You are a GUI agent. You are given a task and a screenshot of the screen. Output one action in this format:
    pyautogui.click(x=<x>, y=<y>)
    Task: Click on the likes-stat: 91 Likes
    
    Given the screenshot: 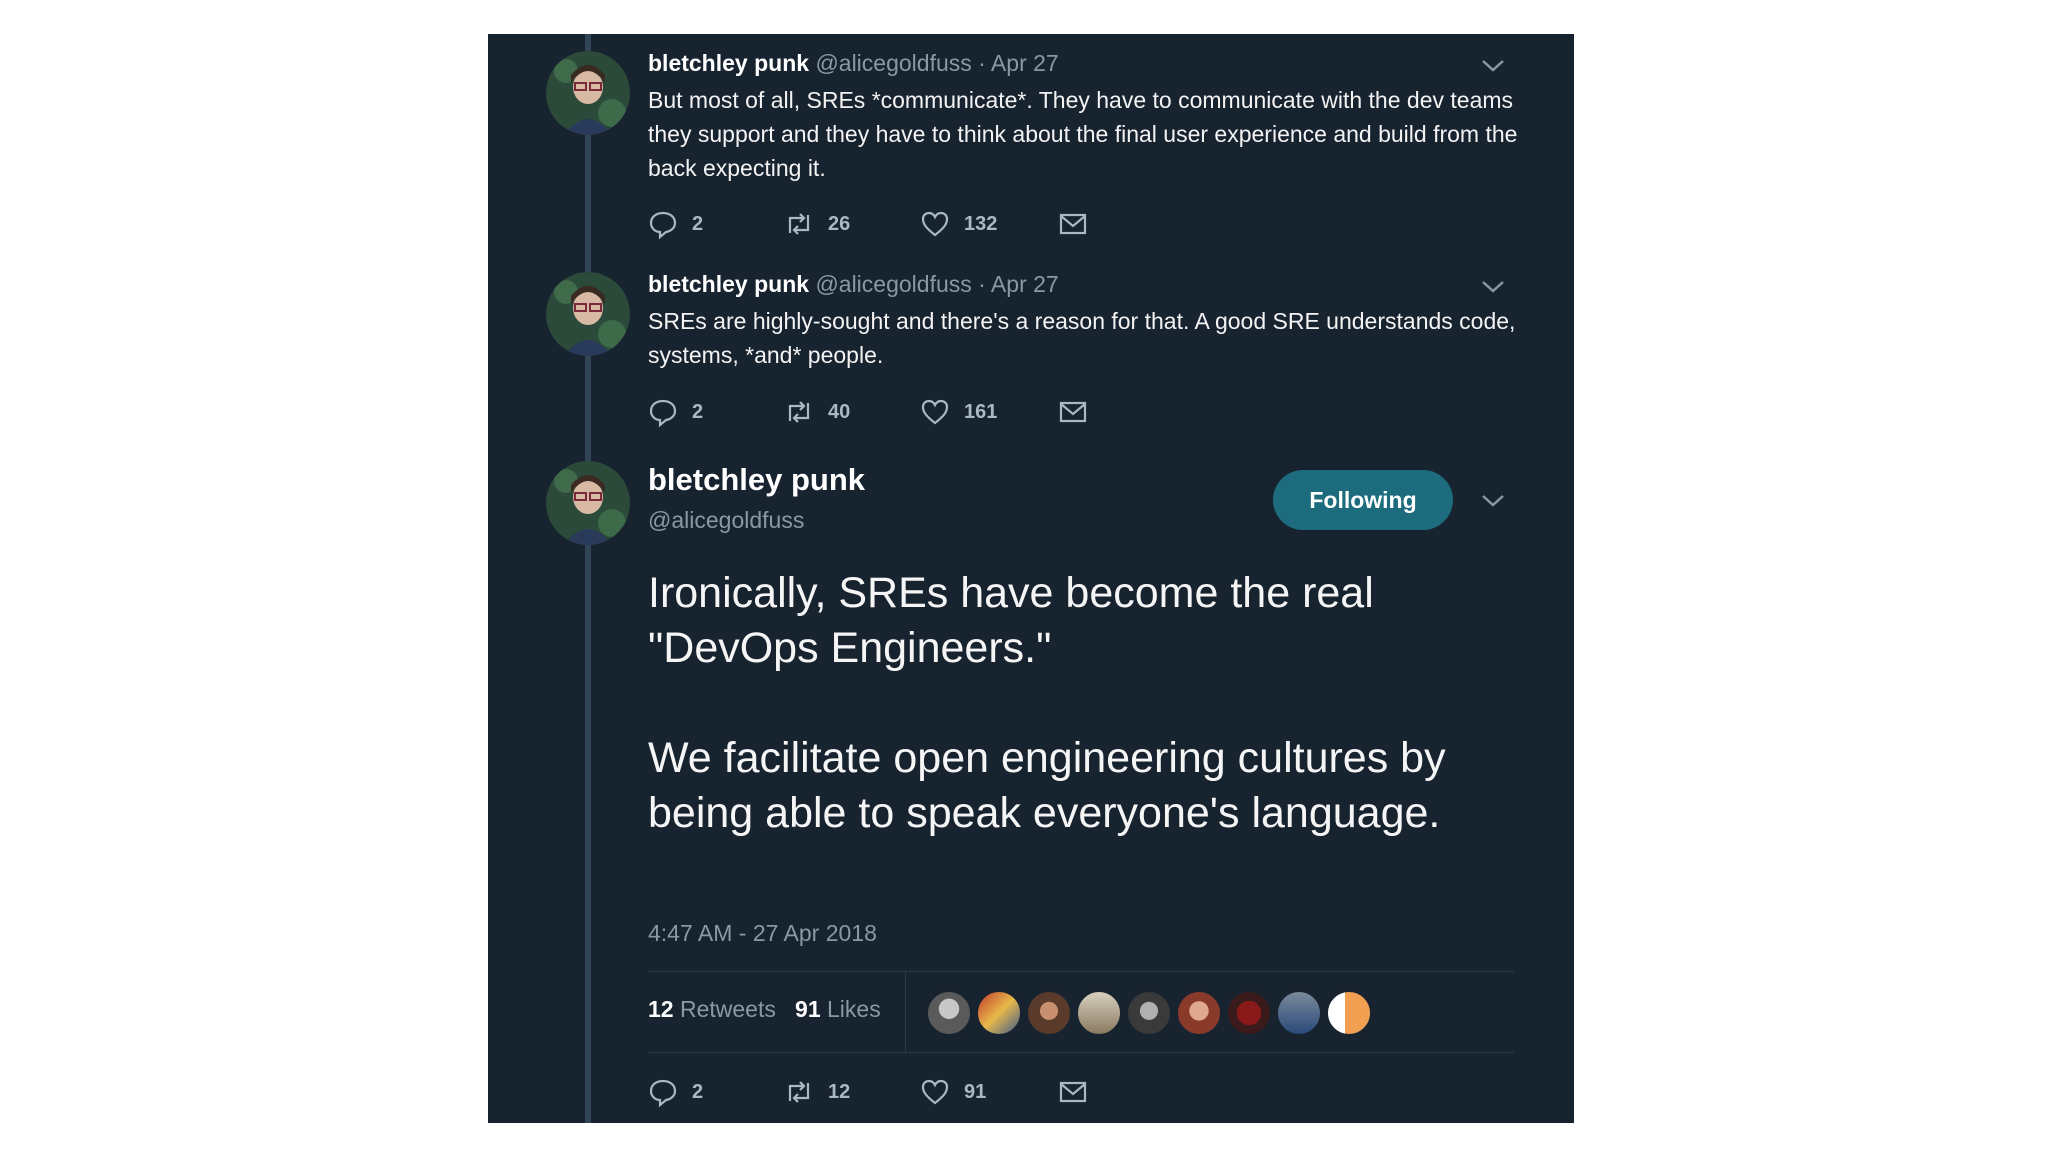 What is the action you would take?
    pyautogui.click(x=838, y=1009)
    